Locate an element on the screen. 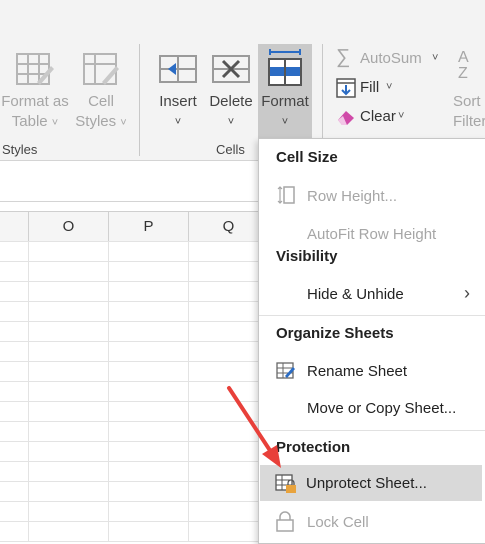 The image size is (485, 544). autofit-row-height-label: AutoFit Row Height is located at coordinates (372, 234).